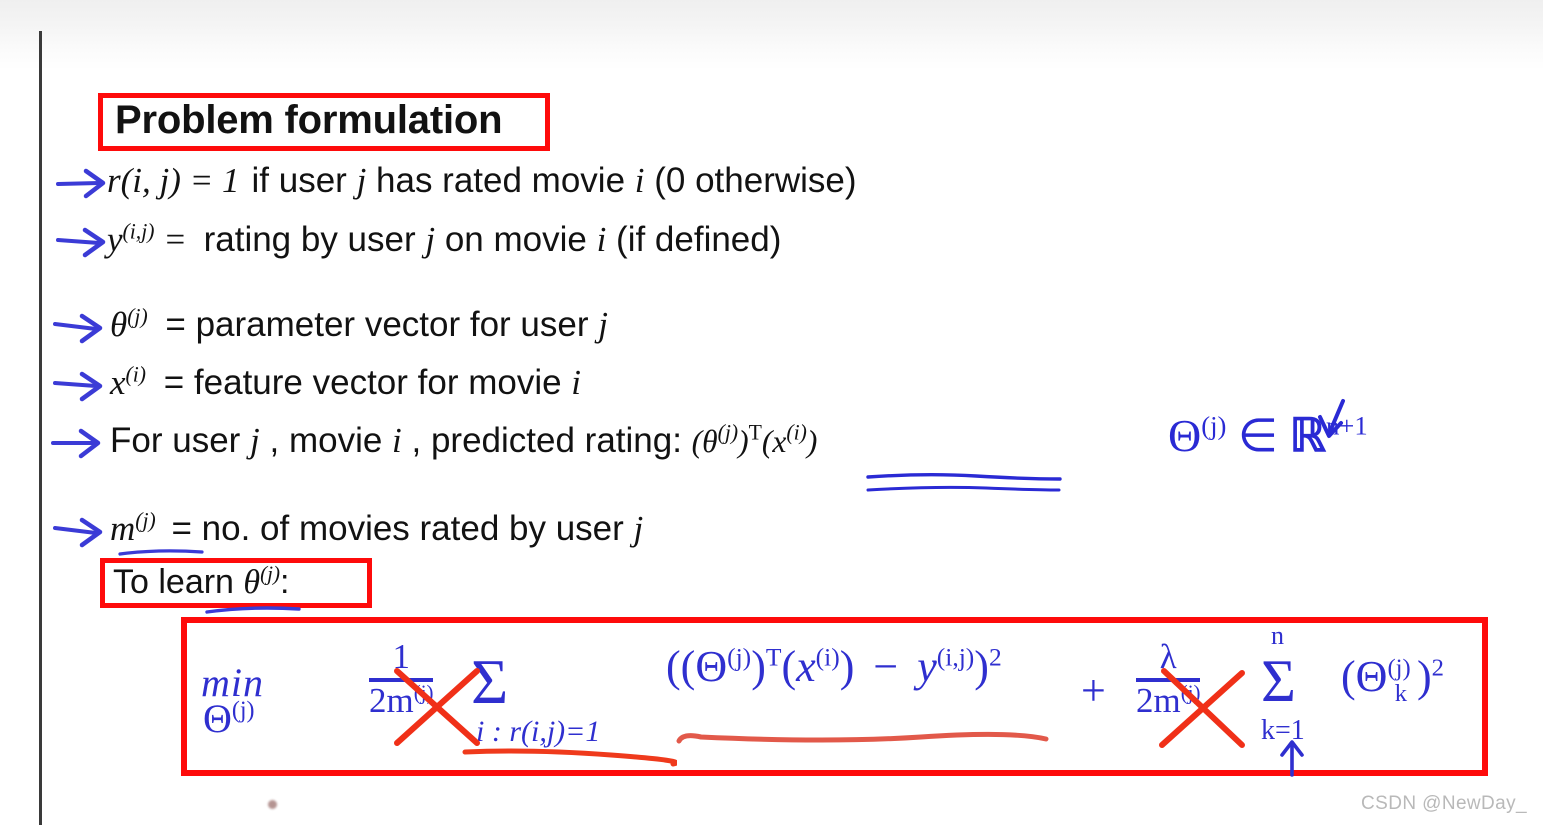  I want to click on theta-text: = parameter vector for user, so click(377, 324).